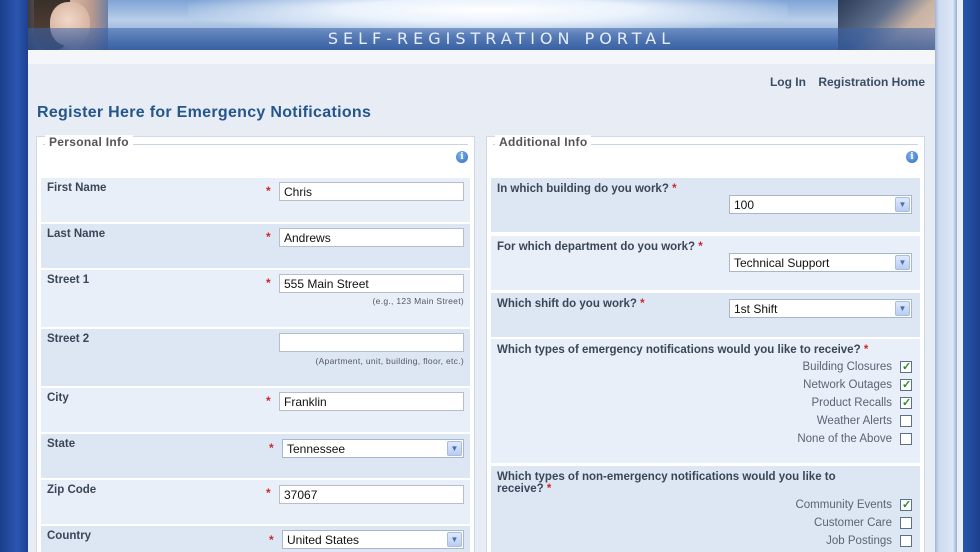 The width and height of the screenshot is (980, 552). Describe the element at coordinates (587, 189) in the screenshot. I see `building-label: In which building do you work? *` at that location.